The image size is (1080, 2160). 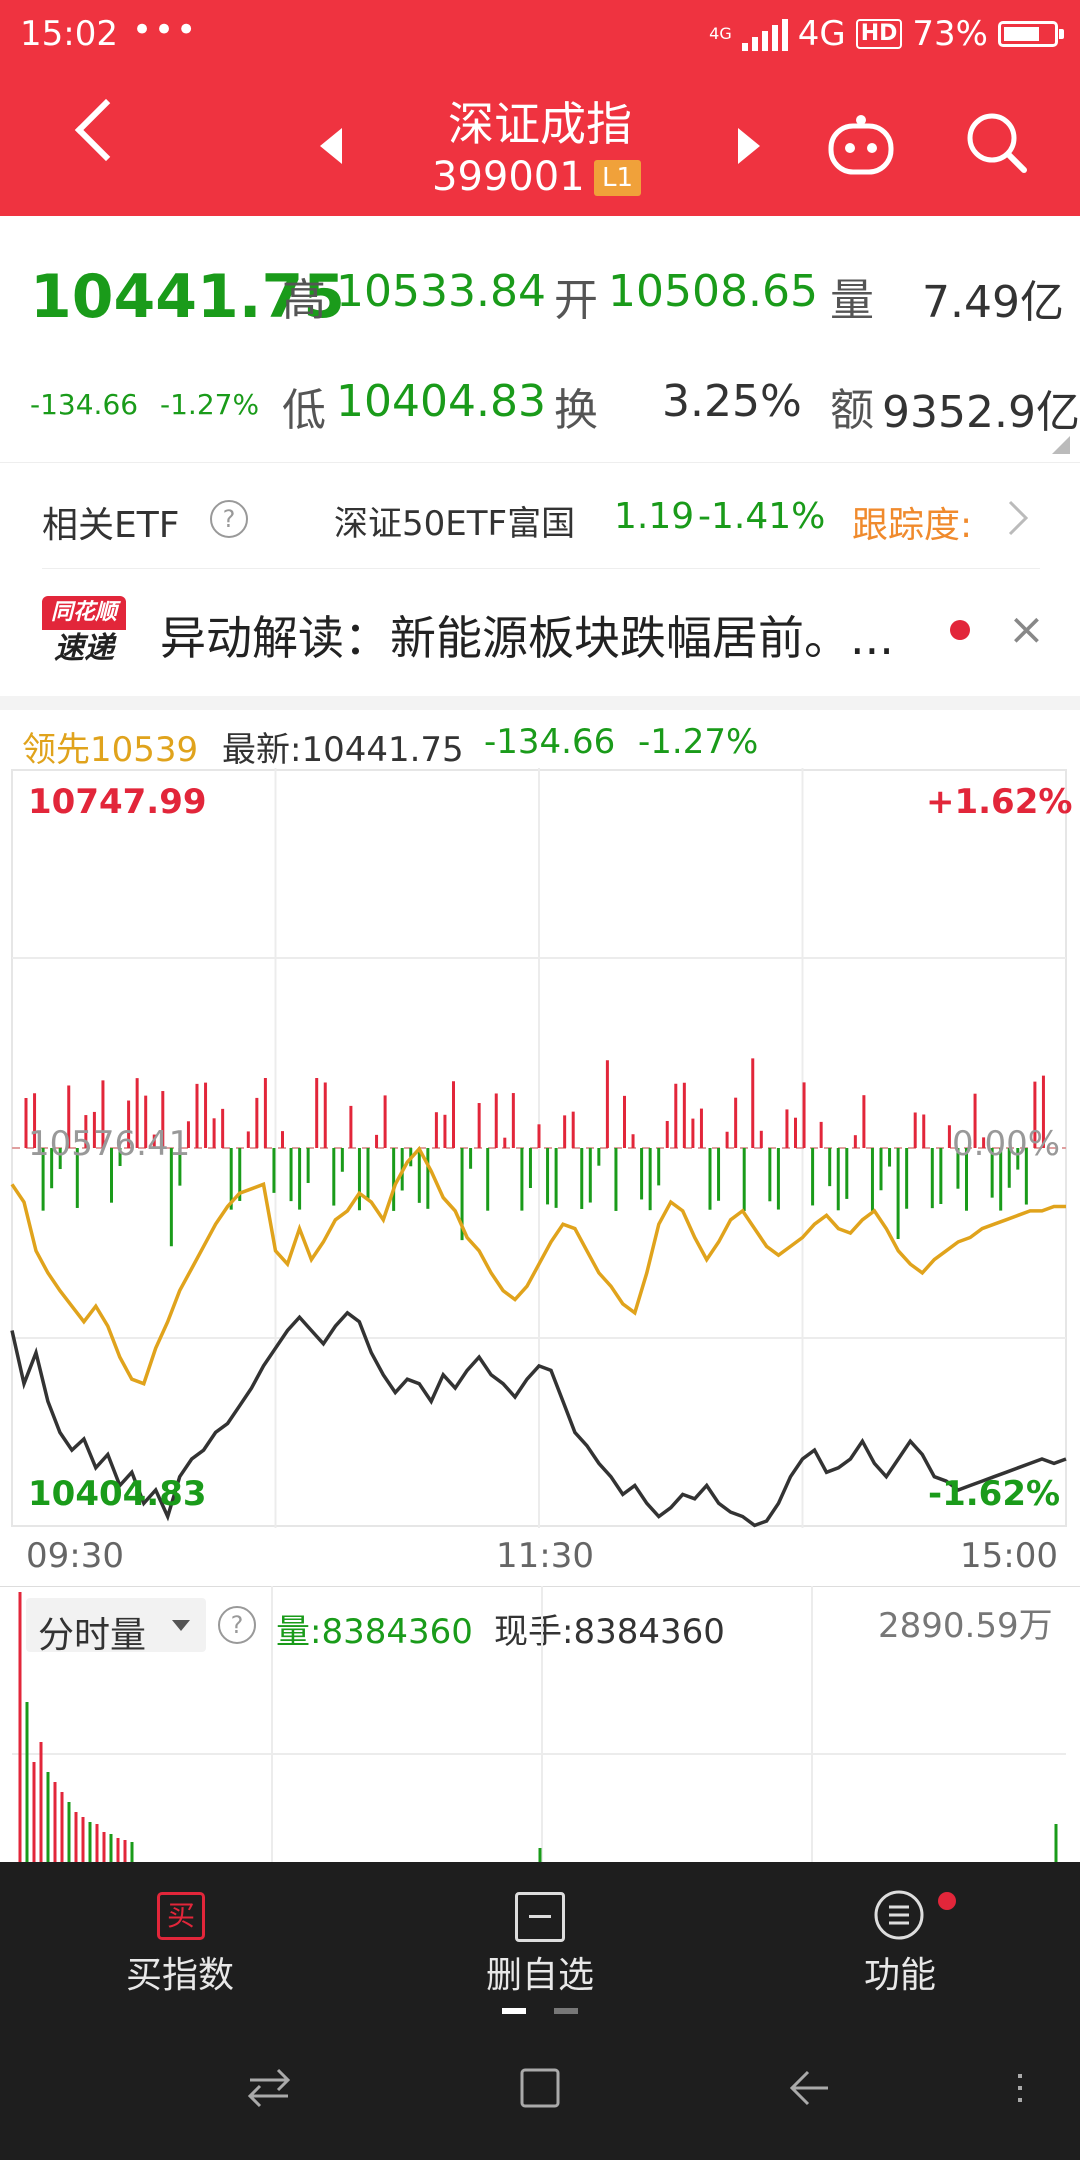 I want to click on page-title: 深证成指, so click(x=540, y=124).